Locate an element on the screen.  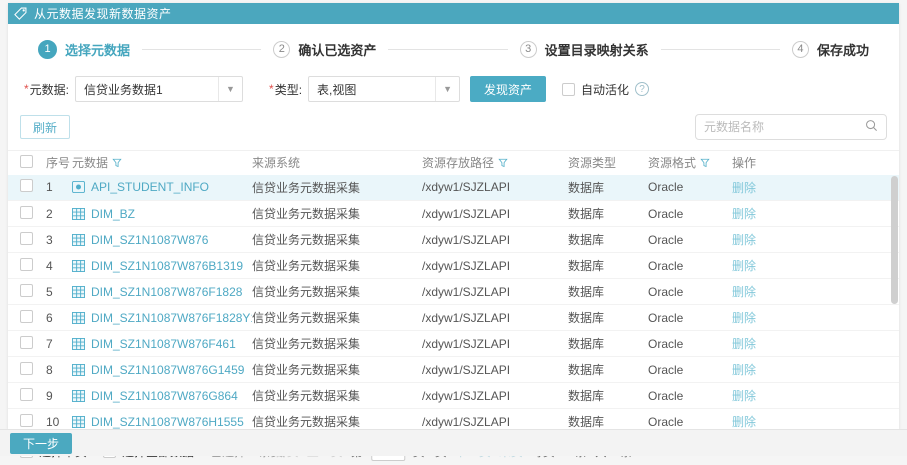
auto-activate-group: 自动活化 ? is located at coordinates (606, 89).